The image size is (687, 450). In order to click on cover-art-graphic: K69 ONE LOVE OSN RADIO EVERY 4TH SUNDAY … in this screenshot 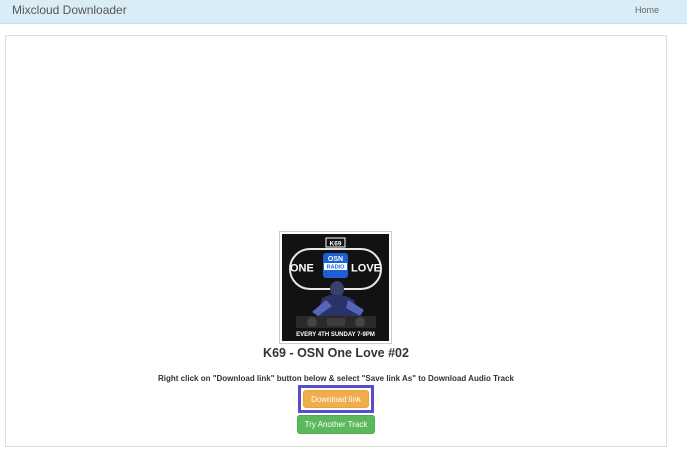, I will do `click(335, 287)`.